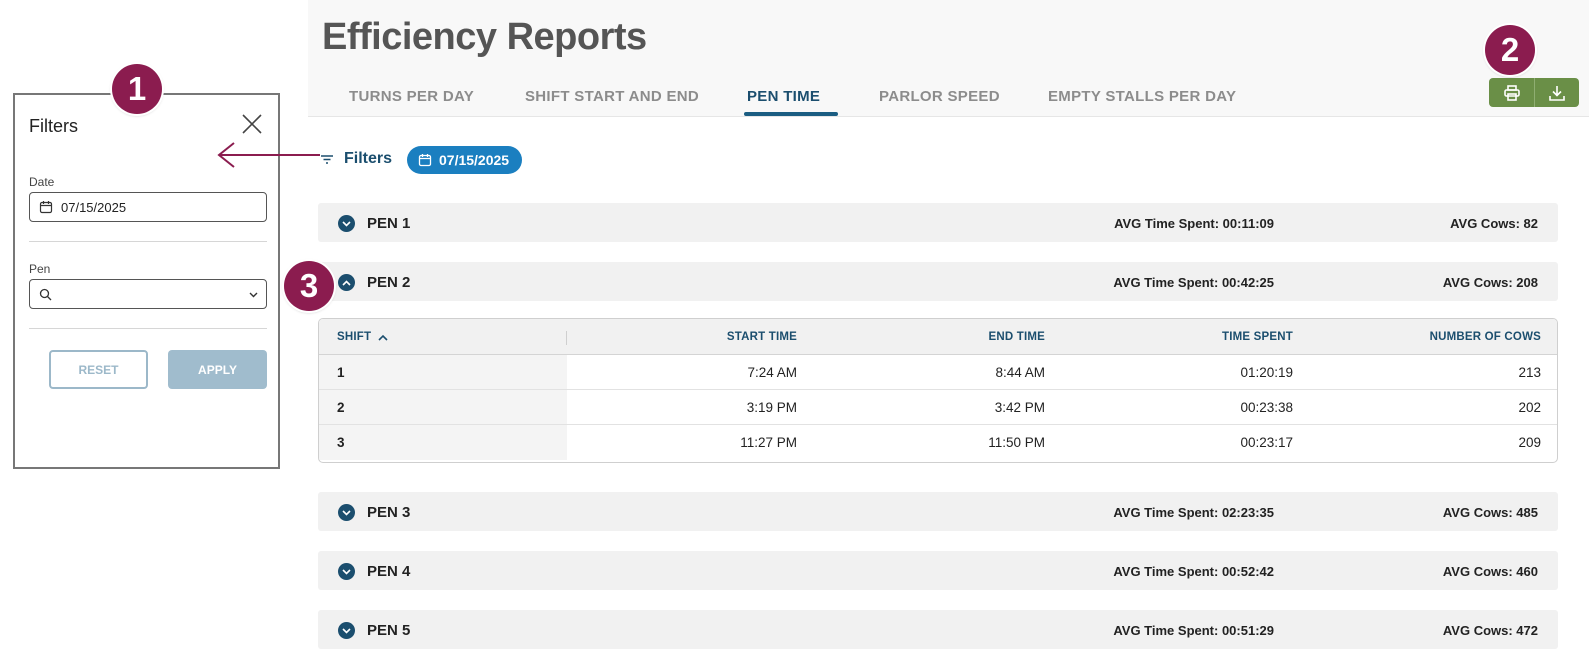 The height and width of the screenshot is (667, 1589). What do you see at coordinates (474, 160) in the screenshot?
I see `date-chip-label: 07/15/2025` at bounding box center [474, 160].